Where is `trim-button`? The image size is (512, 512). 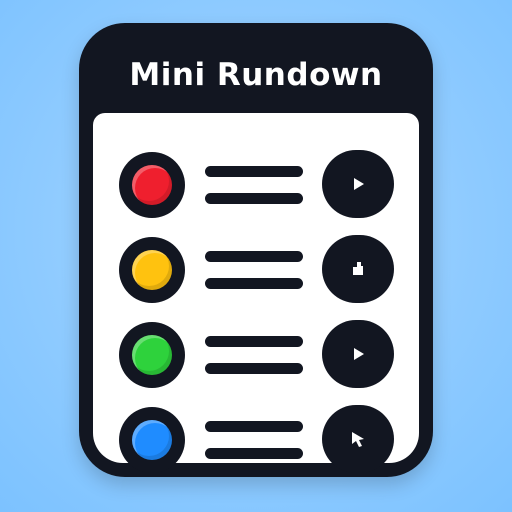 trim-button is located at coordinates (358, 269).